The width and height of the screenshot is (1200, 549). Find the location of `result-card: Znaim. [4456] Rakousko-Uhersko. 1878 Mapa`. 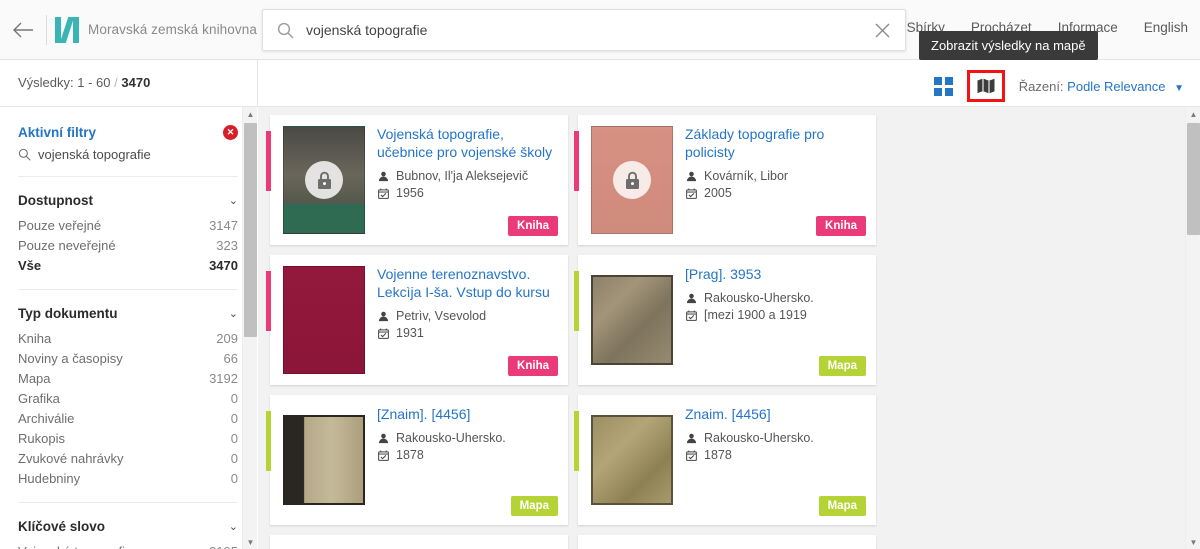

result-card: Znaim. [4456] Rakousko-Uhersko. 1878 Mapa is located at coordinates (725, 460).